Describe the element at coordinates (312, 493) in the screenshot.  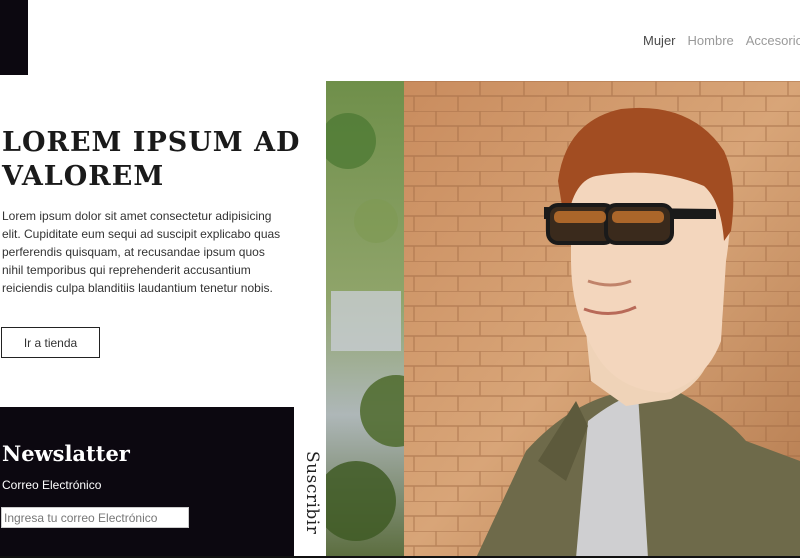
I see `subscribe-label: Suscribir` at that location.